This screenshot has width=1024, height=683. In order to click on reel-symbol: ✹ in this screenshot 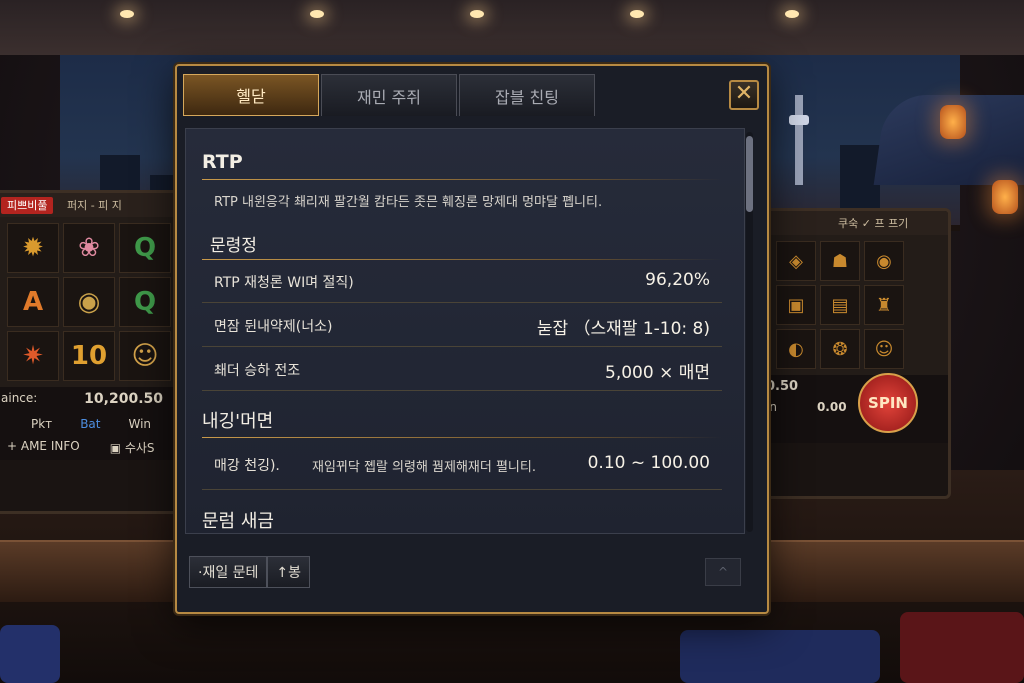, I will do `click(33, 248)`.